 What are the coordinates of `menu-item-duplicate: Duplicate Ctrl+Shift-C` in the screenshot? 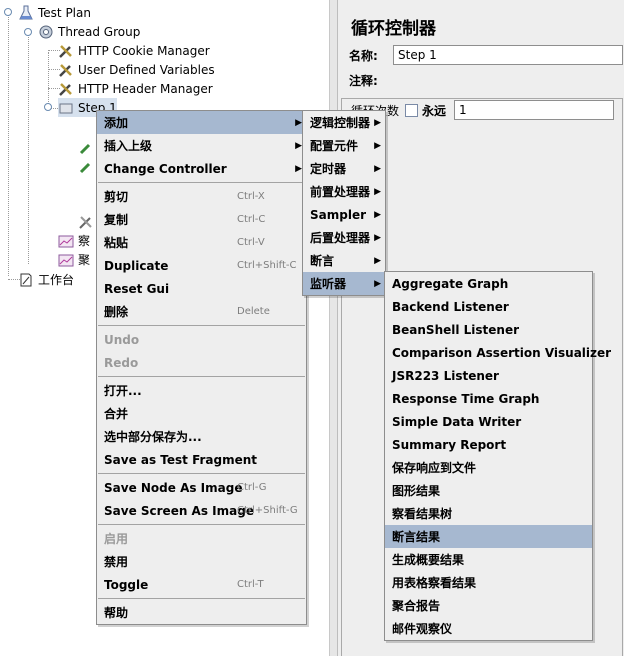 It's located at (201, 265).